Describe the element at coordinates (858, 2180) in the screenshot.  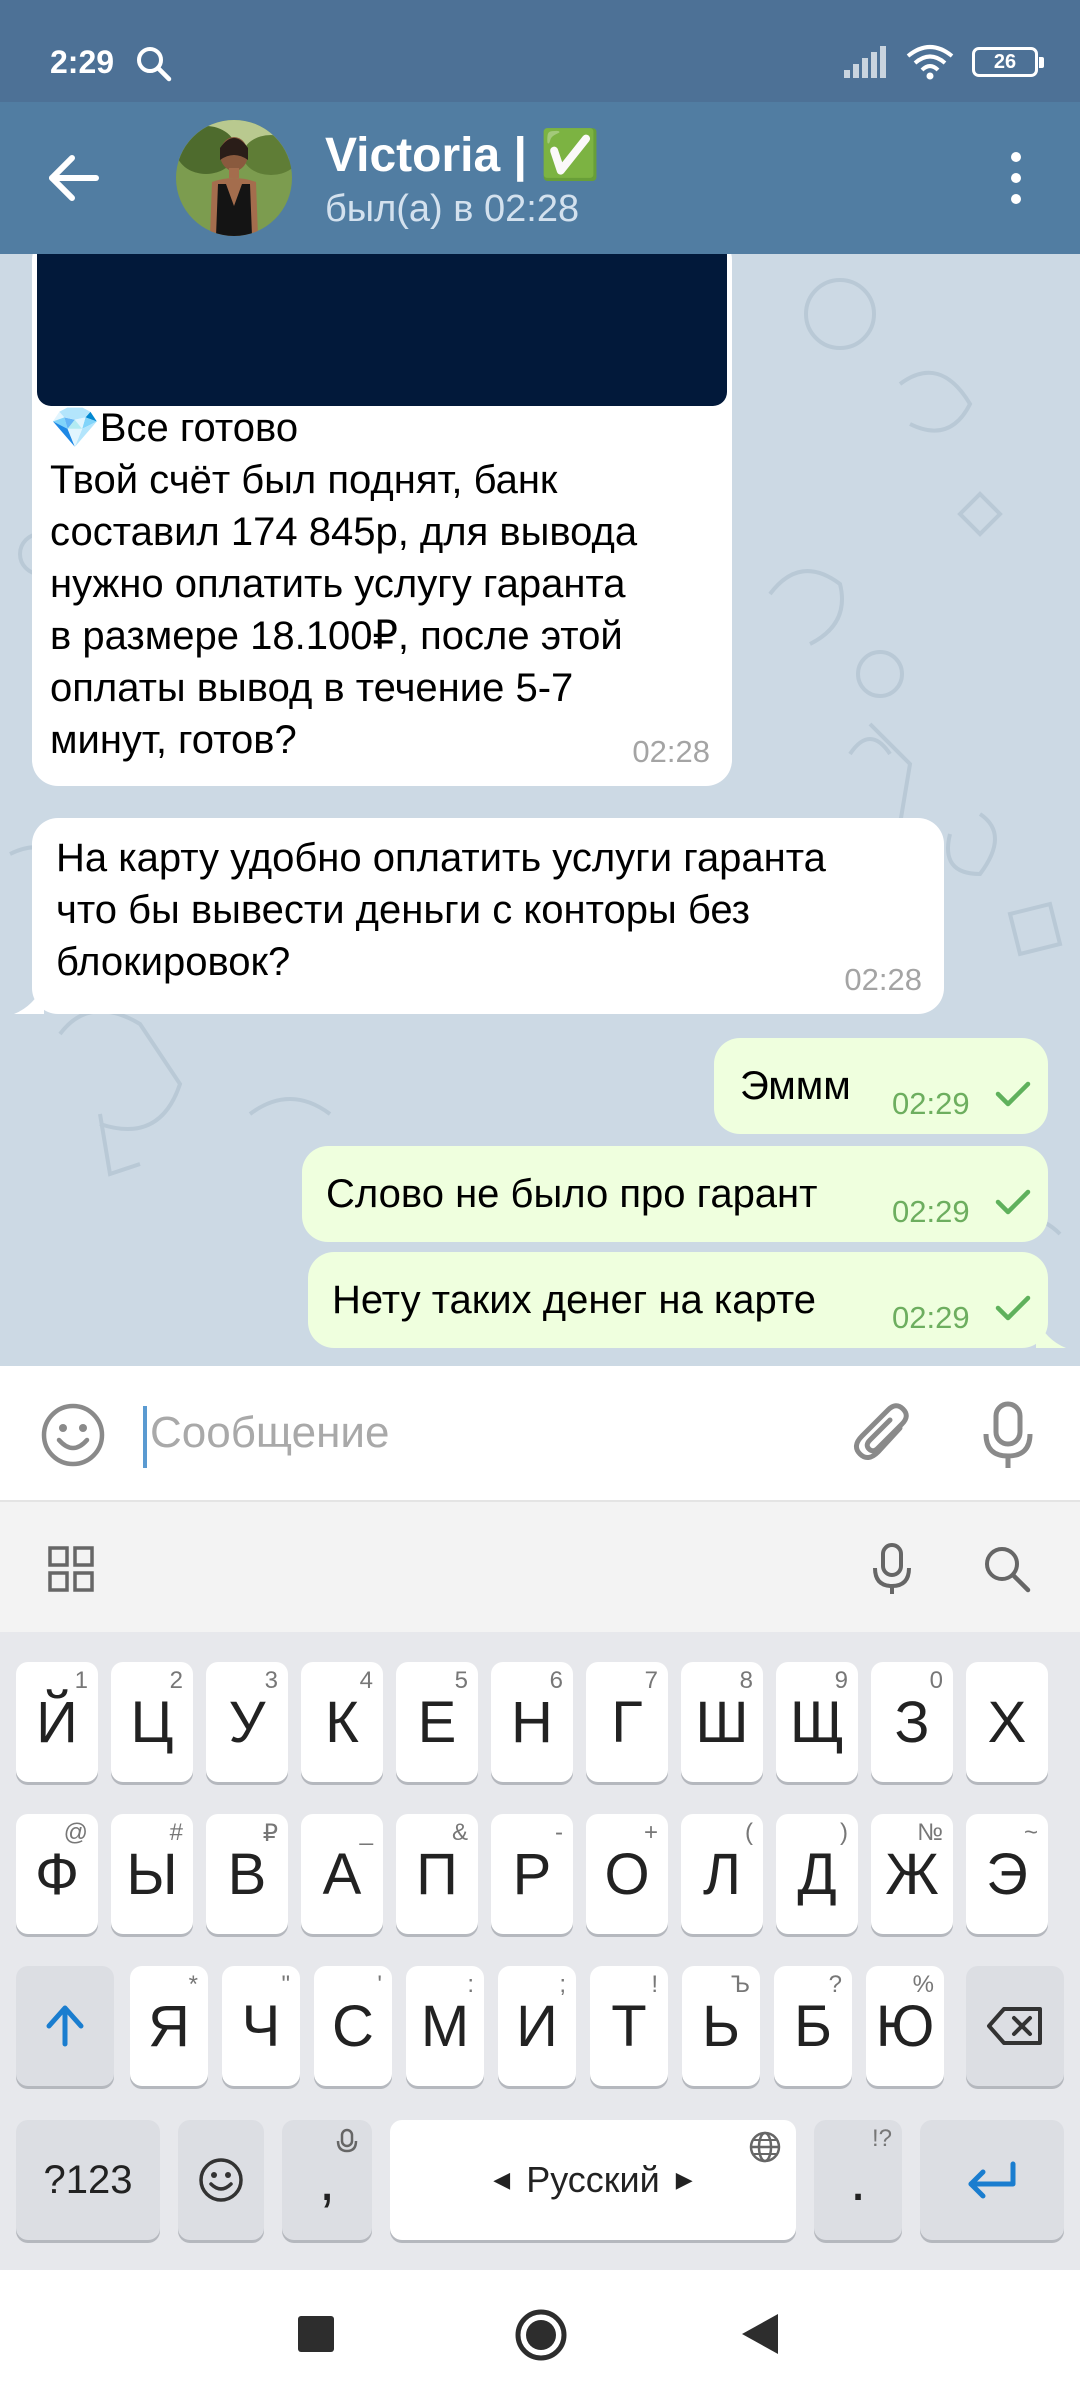
I see `period-key: . !?` at that location.